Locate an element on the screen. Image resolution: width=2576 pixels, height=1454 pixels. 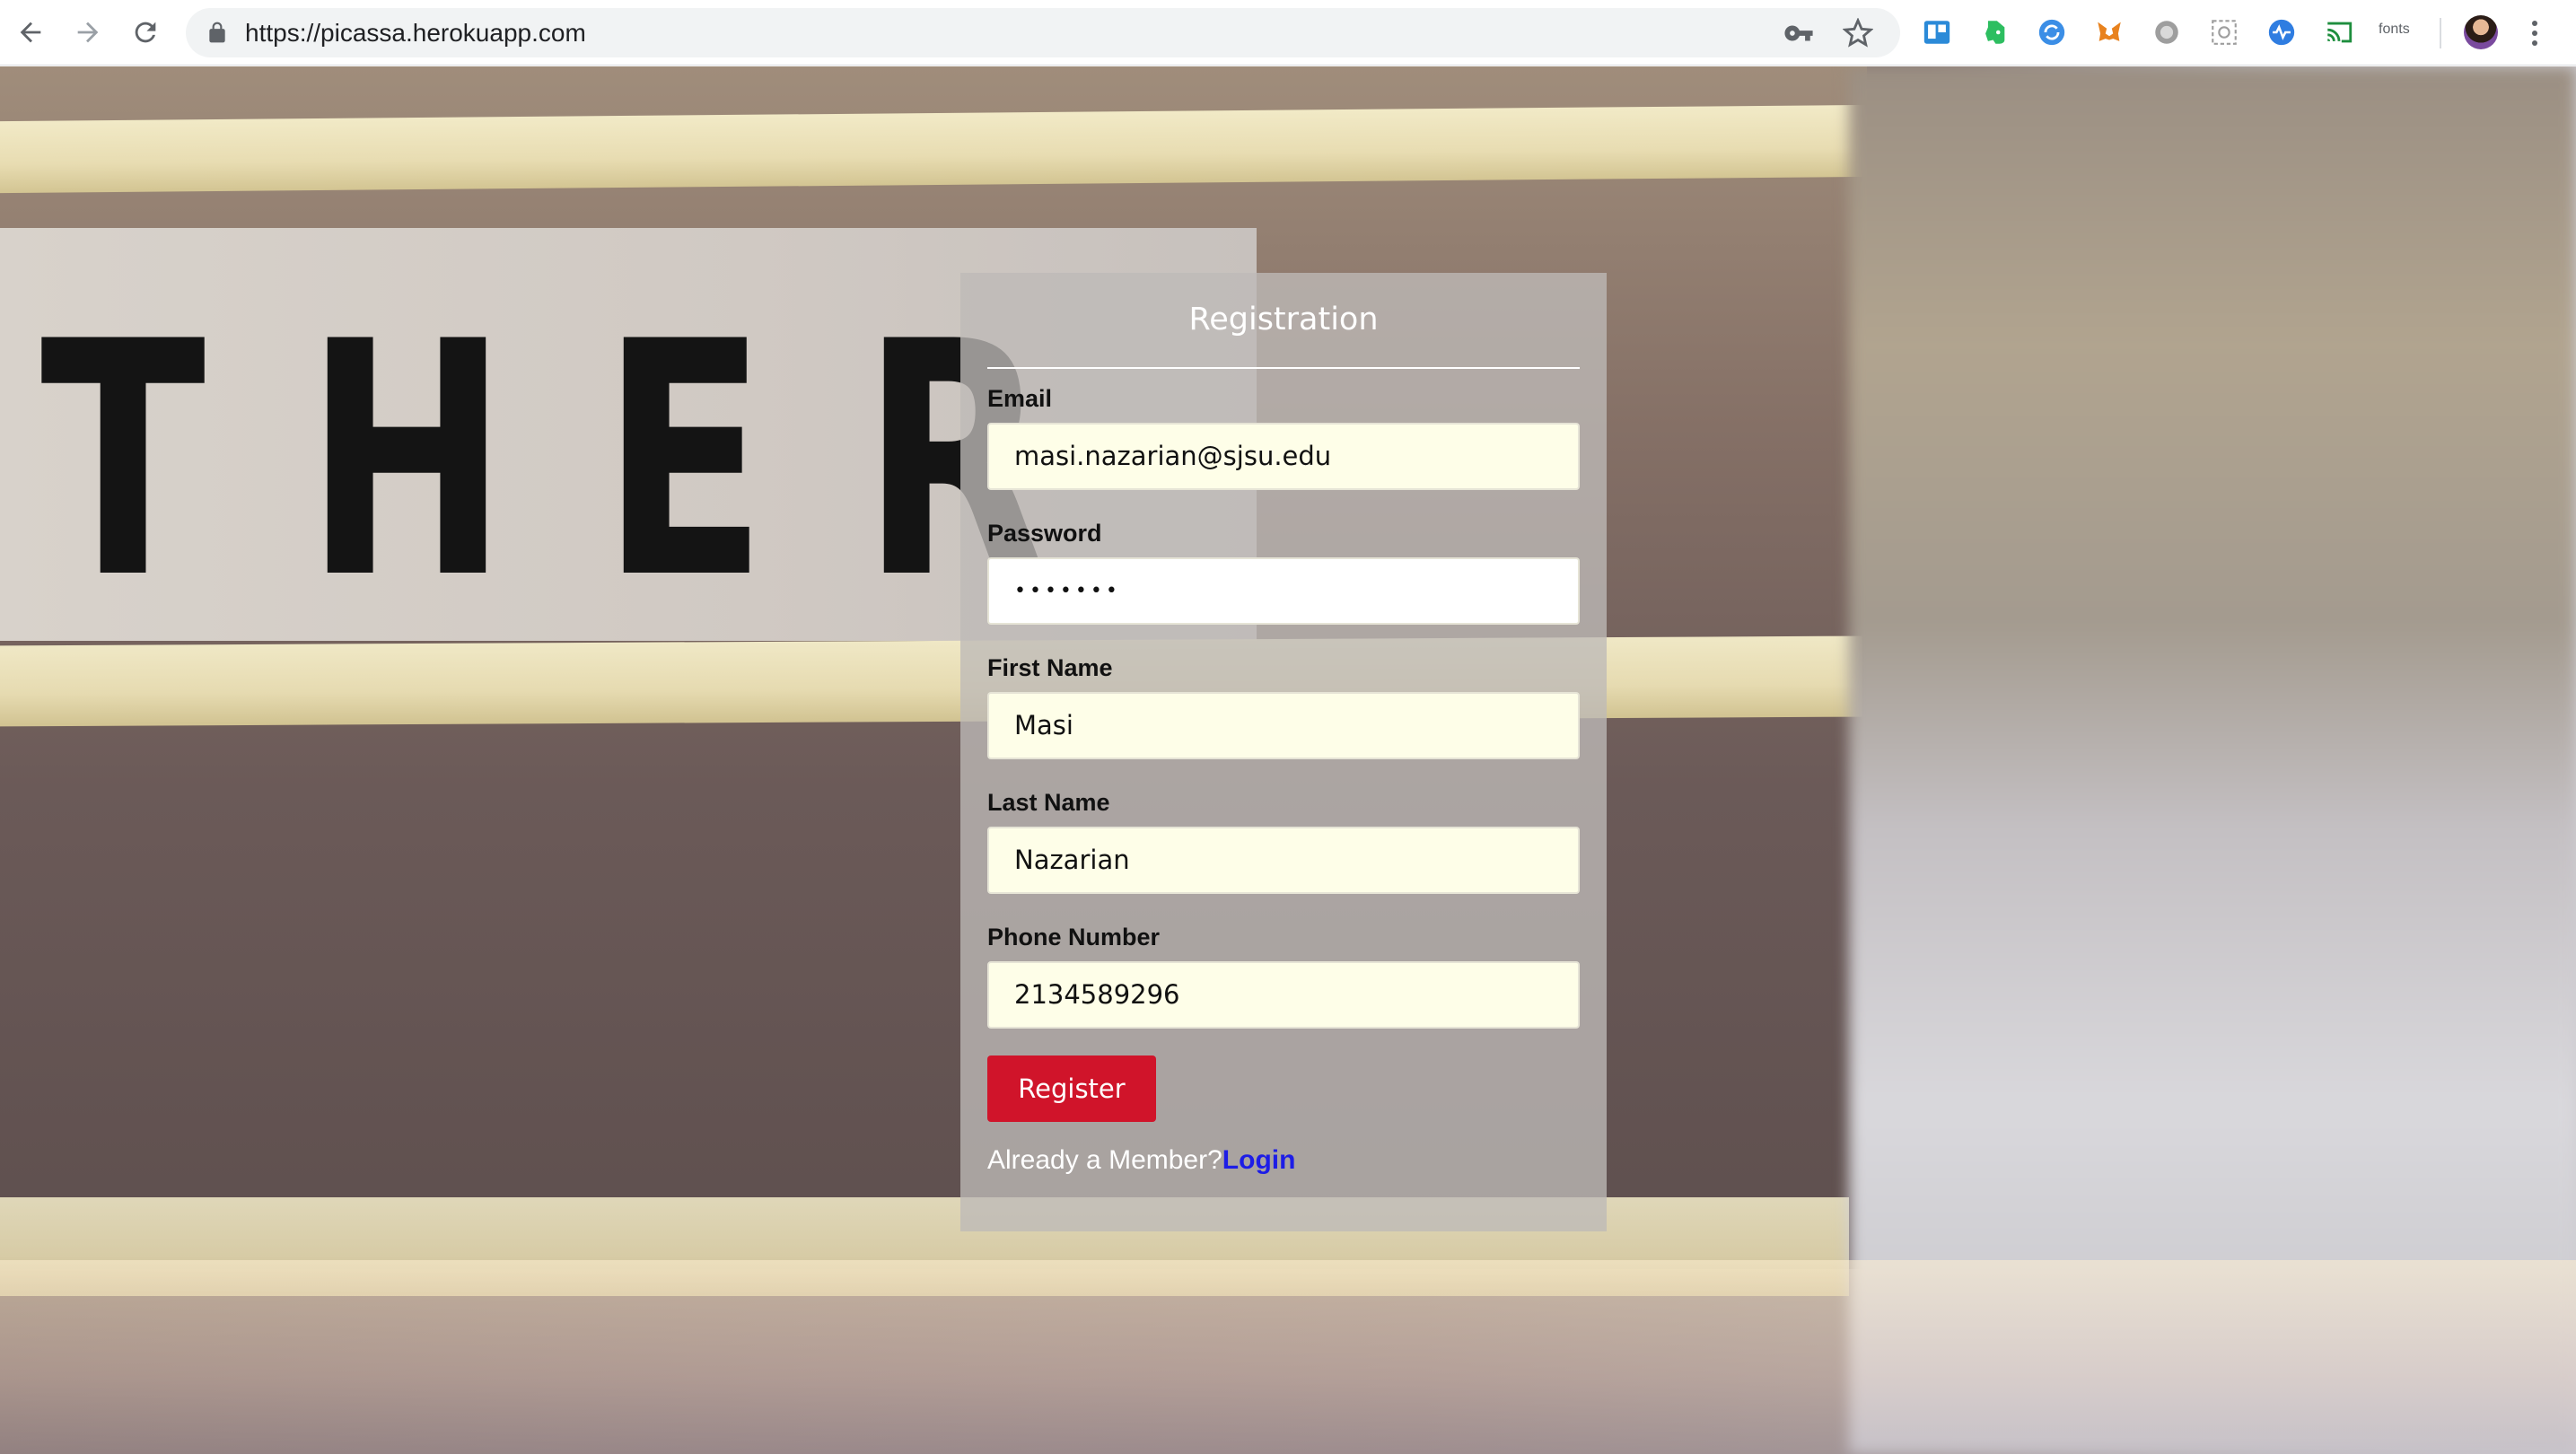
already-member-line: Already a Member?Login is located at coordinates (1141, 1160).